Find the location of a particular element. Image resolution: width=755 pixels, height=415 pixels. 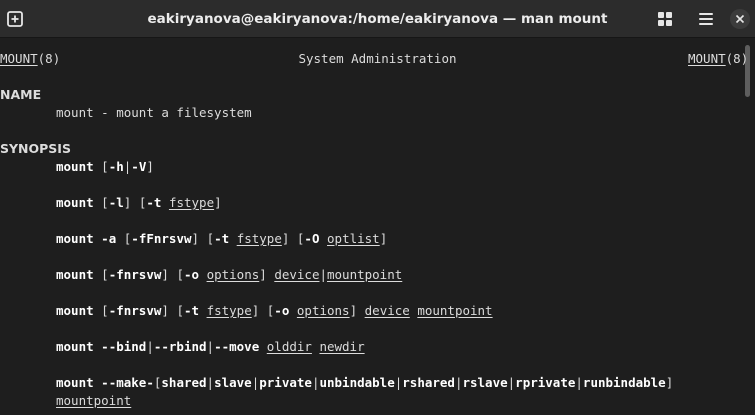

section-heading-synopsis: SYNOPSIS is located at coordinates (35, 148).